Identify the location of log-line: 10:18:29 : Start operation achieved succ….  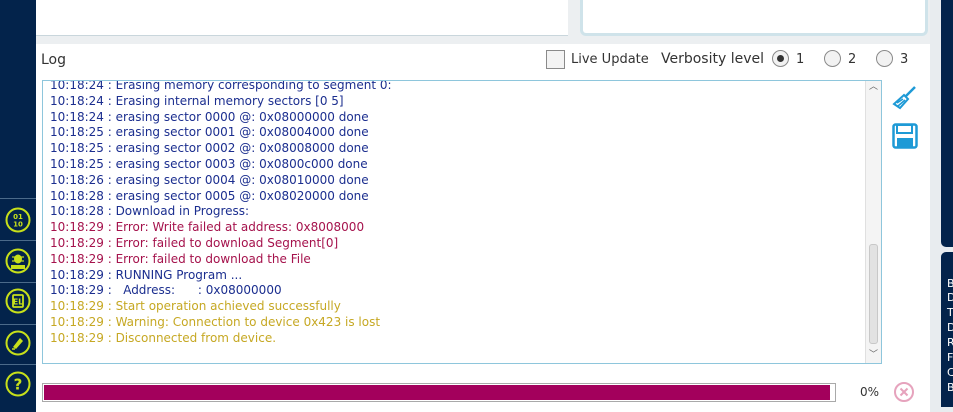
(195, 306).